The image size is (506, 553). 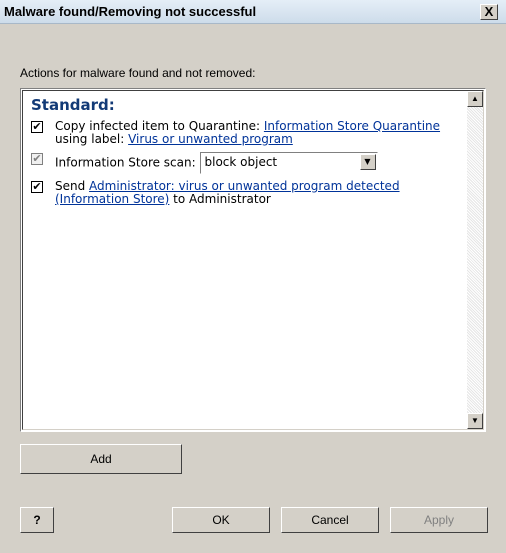 I want to click on send-text-after: to Administrator, so click(x=220, y=199).